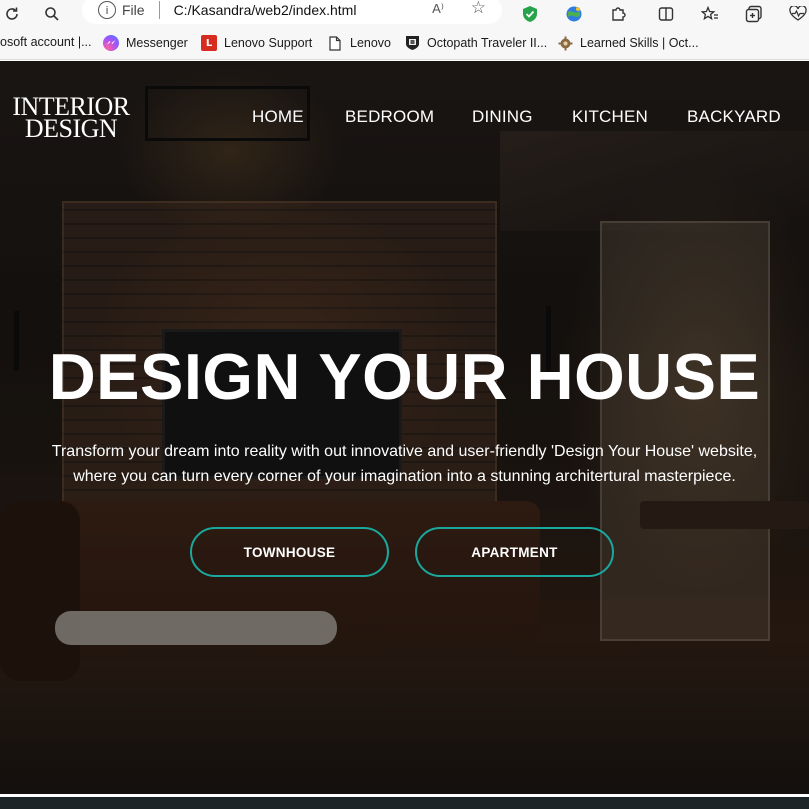 This screenshot has width=809, height=809. Describe the element at coordinates (438, 9) in the screenshot. I see `read-aloud-icon: A⁾` at that location.